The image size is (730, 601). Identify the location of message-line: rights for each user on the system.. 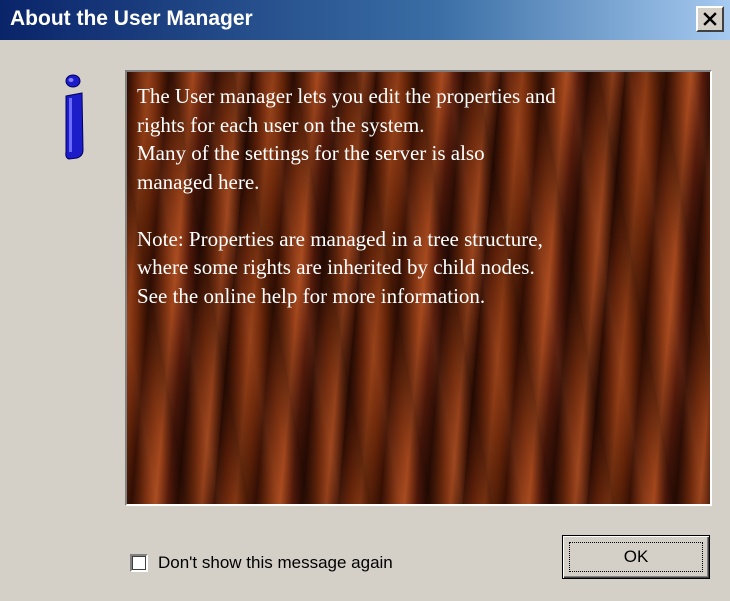
(281, 124).